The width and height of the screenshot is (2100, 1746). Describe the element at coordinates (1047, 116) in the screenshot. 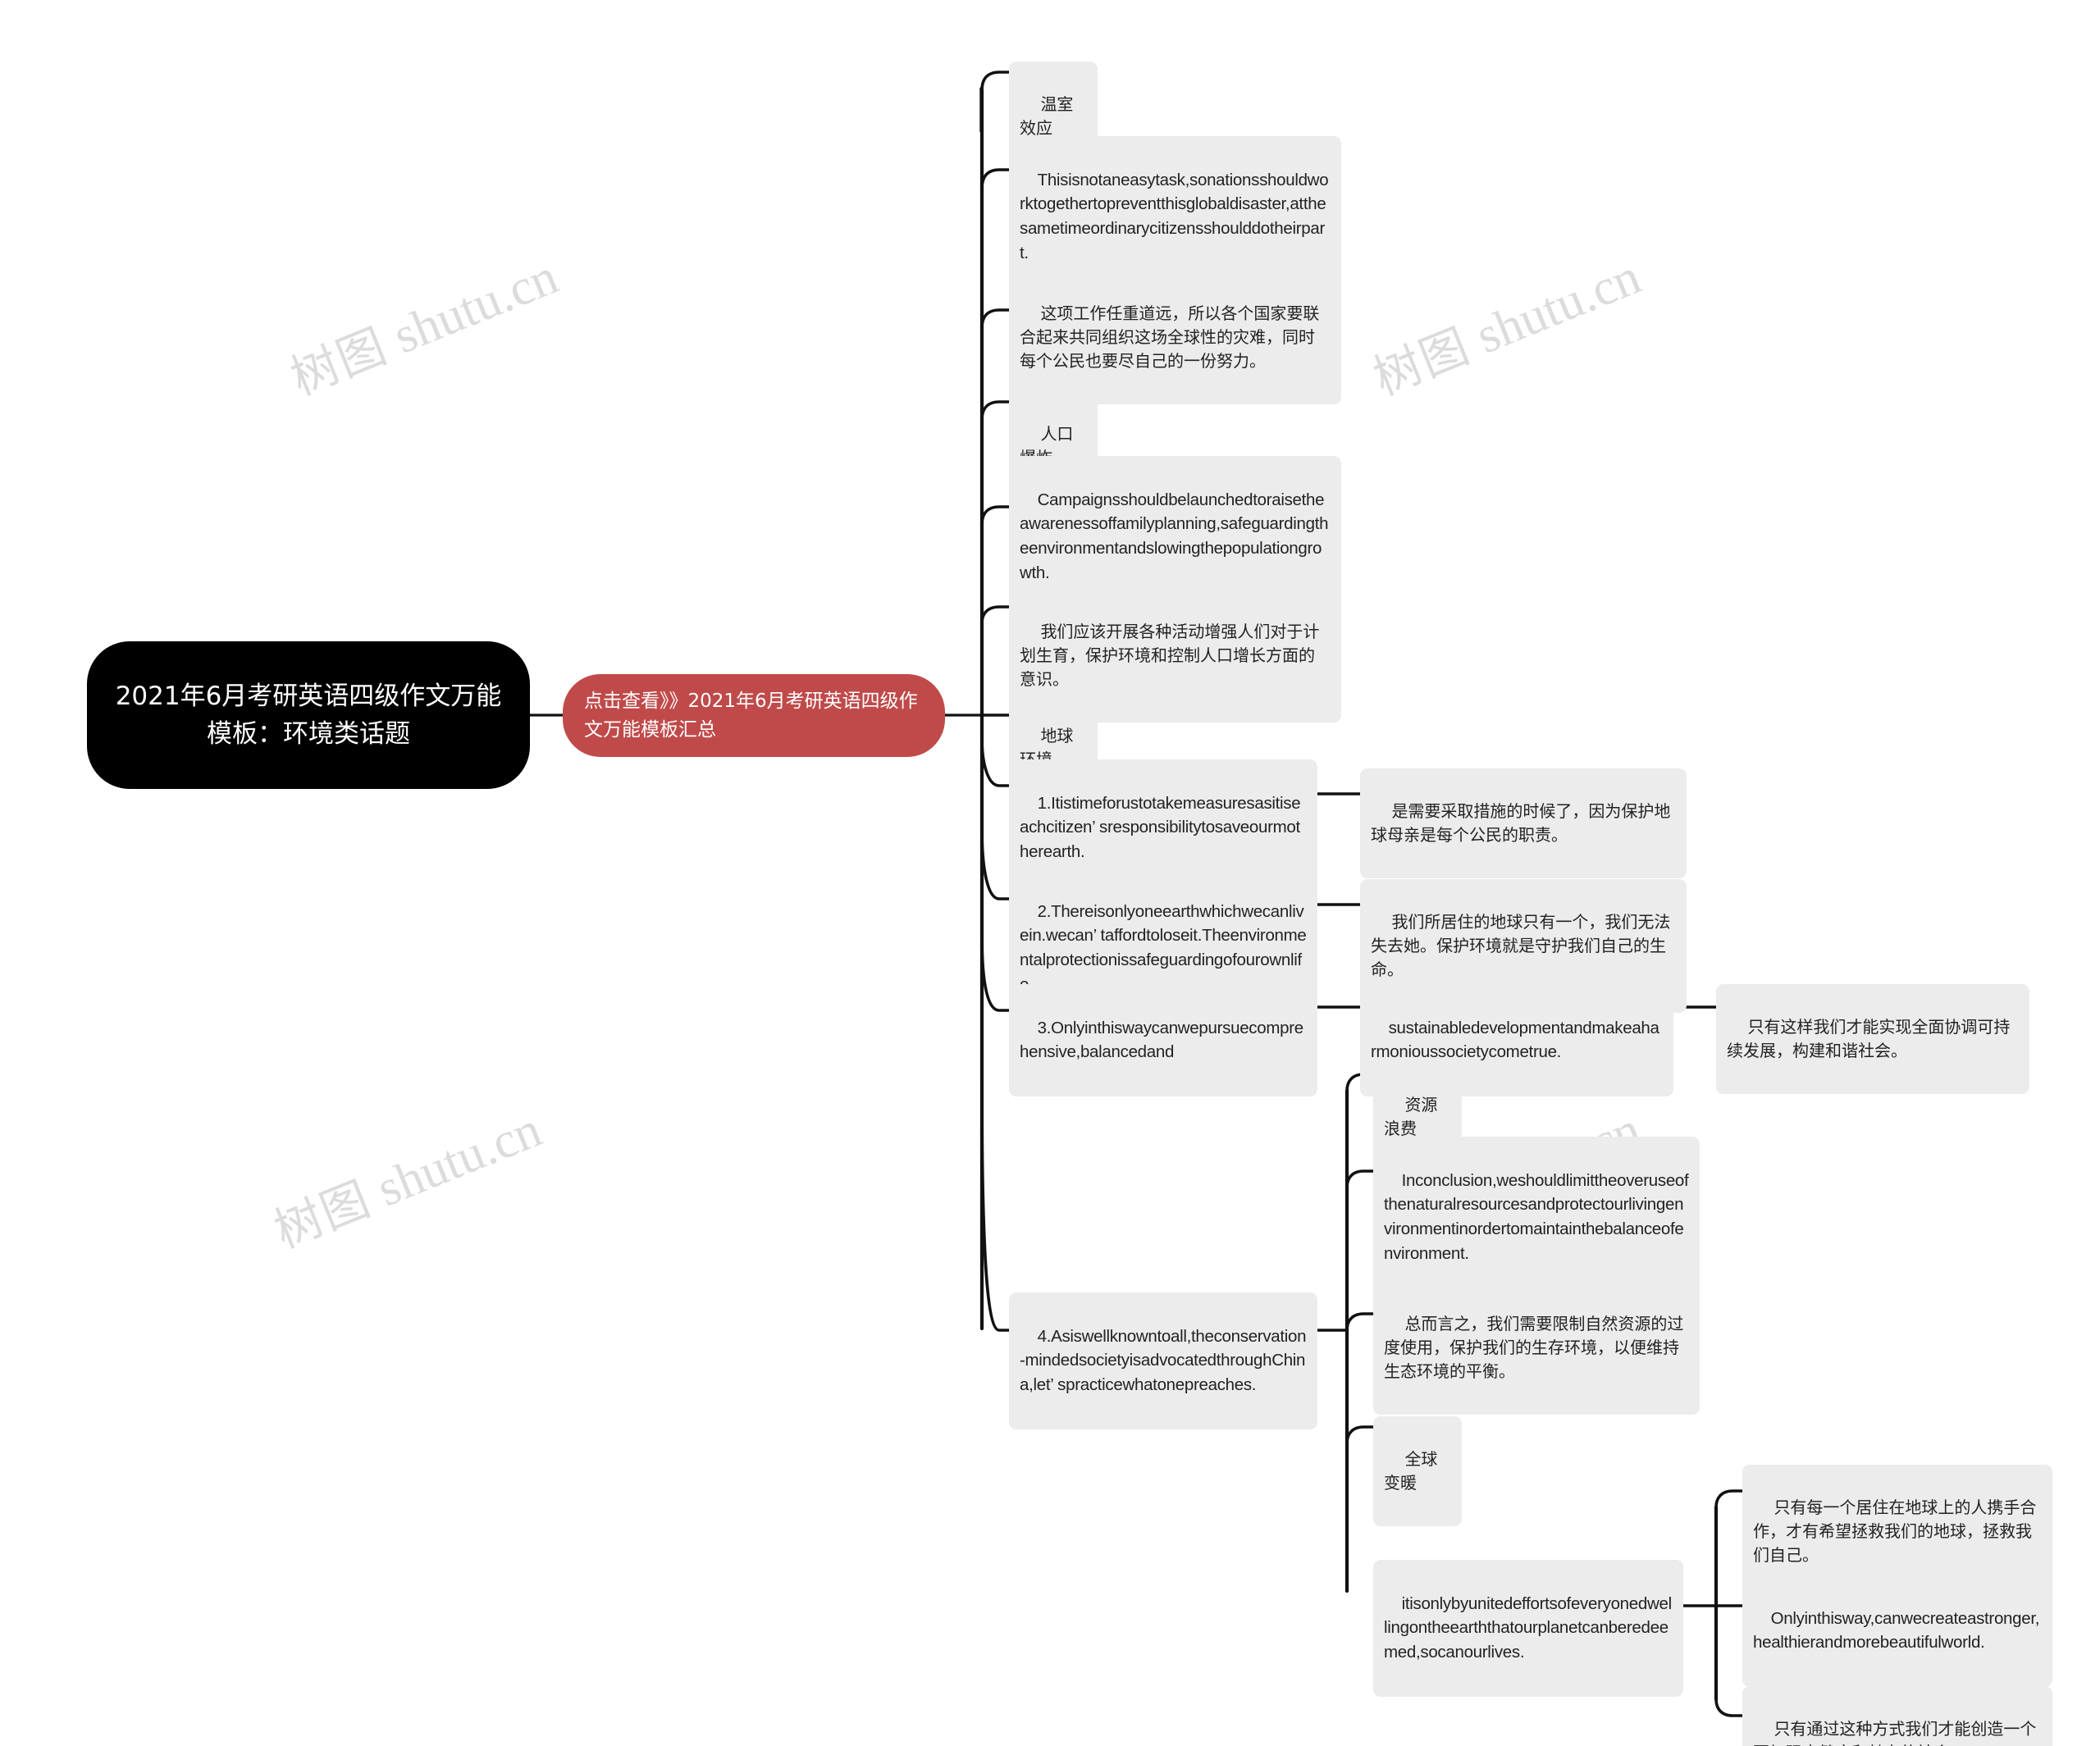

I see `node-label: 温室效应` at that location.